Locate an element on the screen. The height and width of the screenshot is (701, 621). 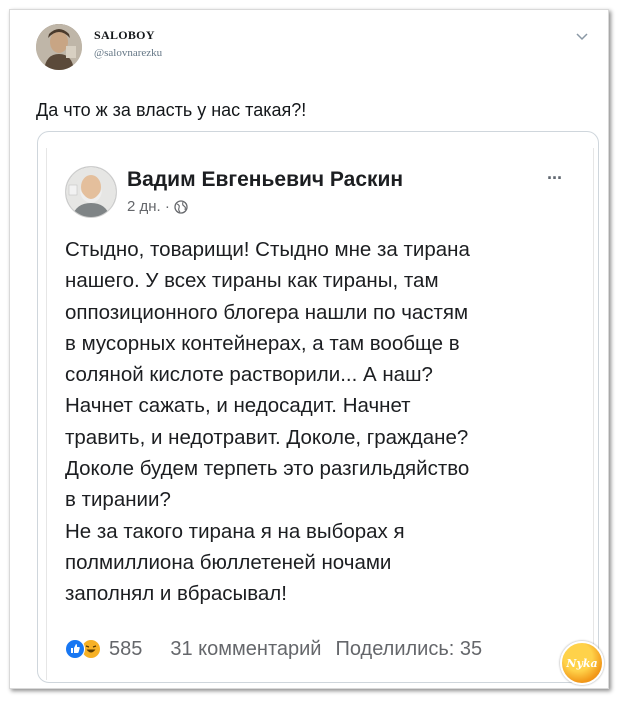
tweet-author-name: SALOBOY is located at coordinates (124, 35).